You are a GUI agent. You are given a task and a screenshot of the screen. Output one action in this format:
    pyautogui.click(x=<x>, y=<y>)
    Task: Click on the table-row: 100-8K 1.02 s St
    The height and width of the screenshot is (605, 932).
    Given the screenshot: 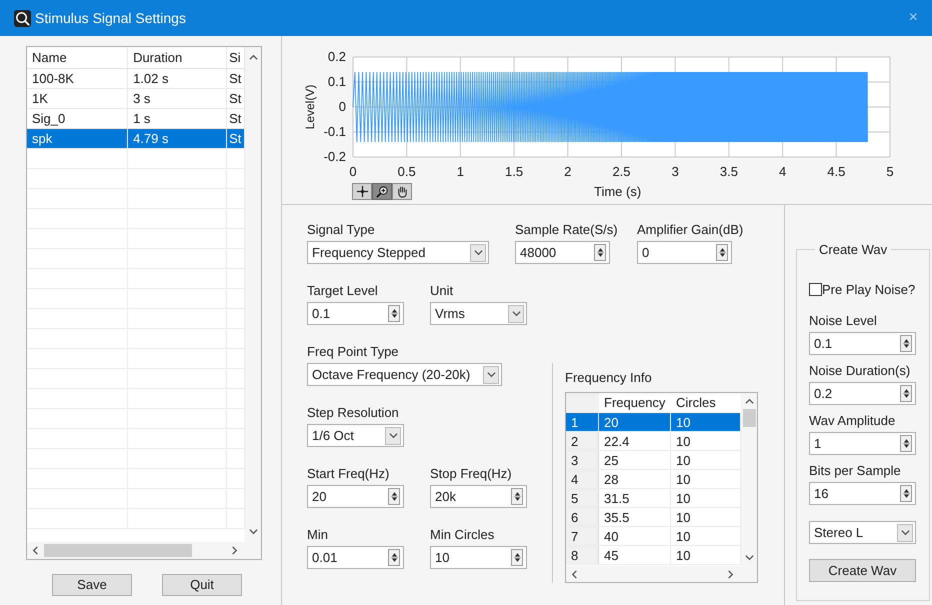 What is the action you would take?
    pyautogui.click(x=136, y=79)
    